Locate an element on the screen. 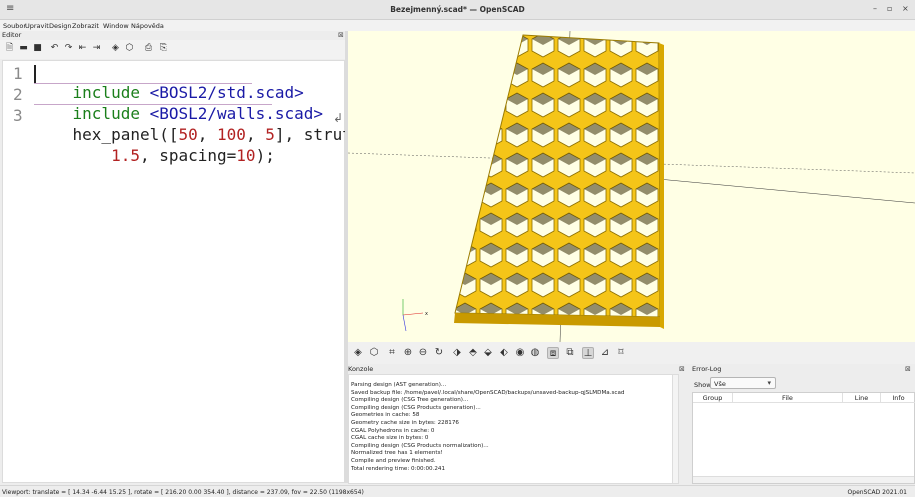 The image size is (915, 497). title-bar: ≡ Bezejmenný.scad* — OpenSCAD – ▫ × is located at coordinates (457, 10).